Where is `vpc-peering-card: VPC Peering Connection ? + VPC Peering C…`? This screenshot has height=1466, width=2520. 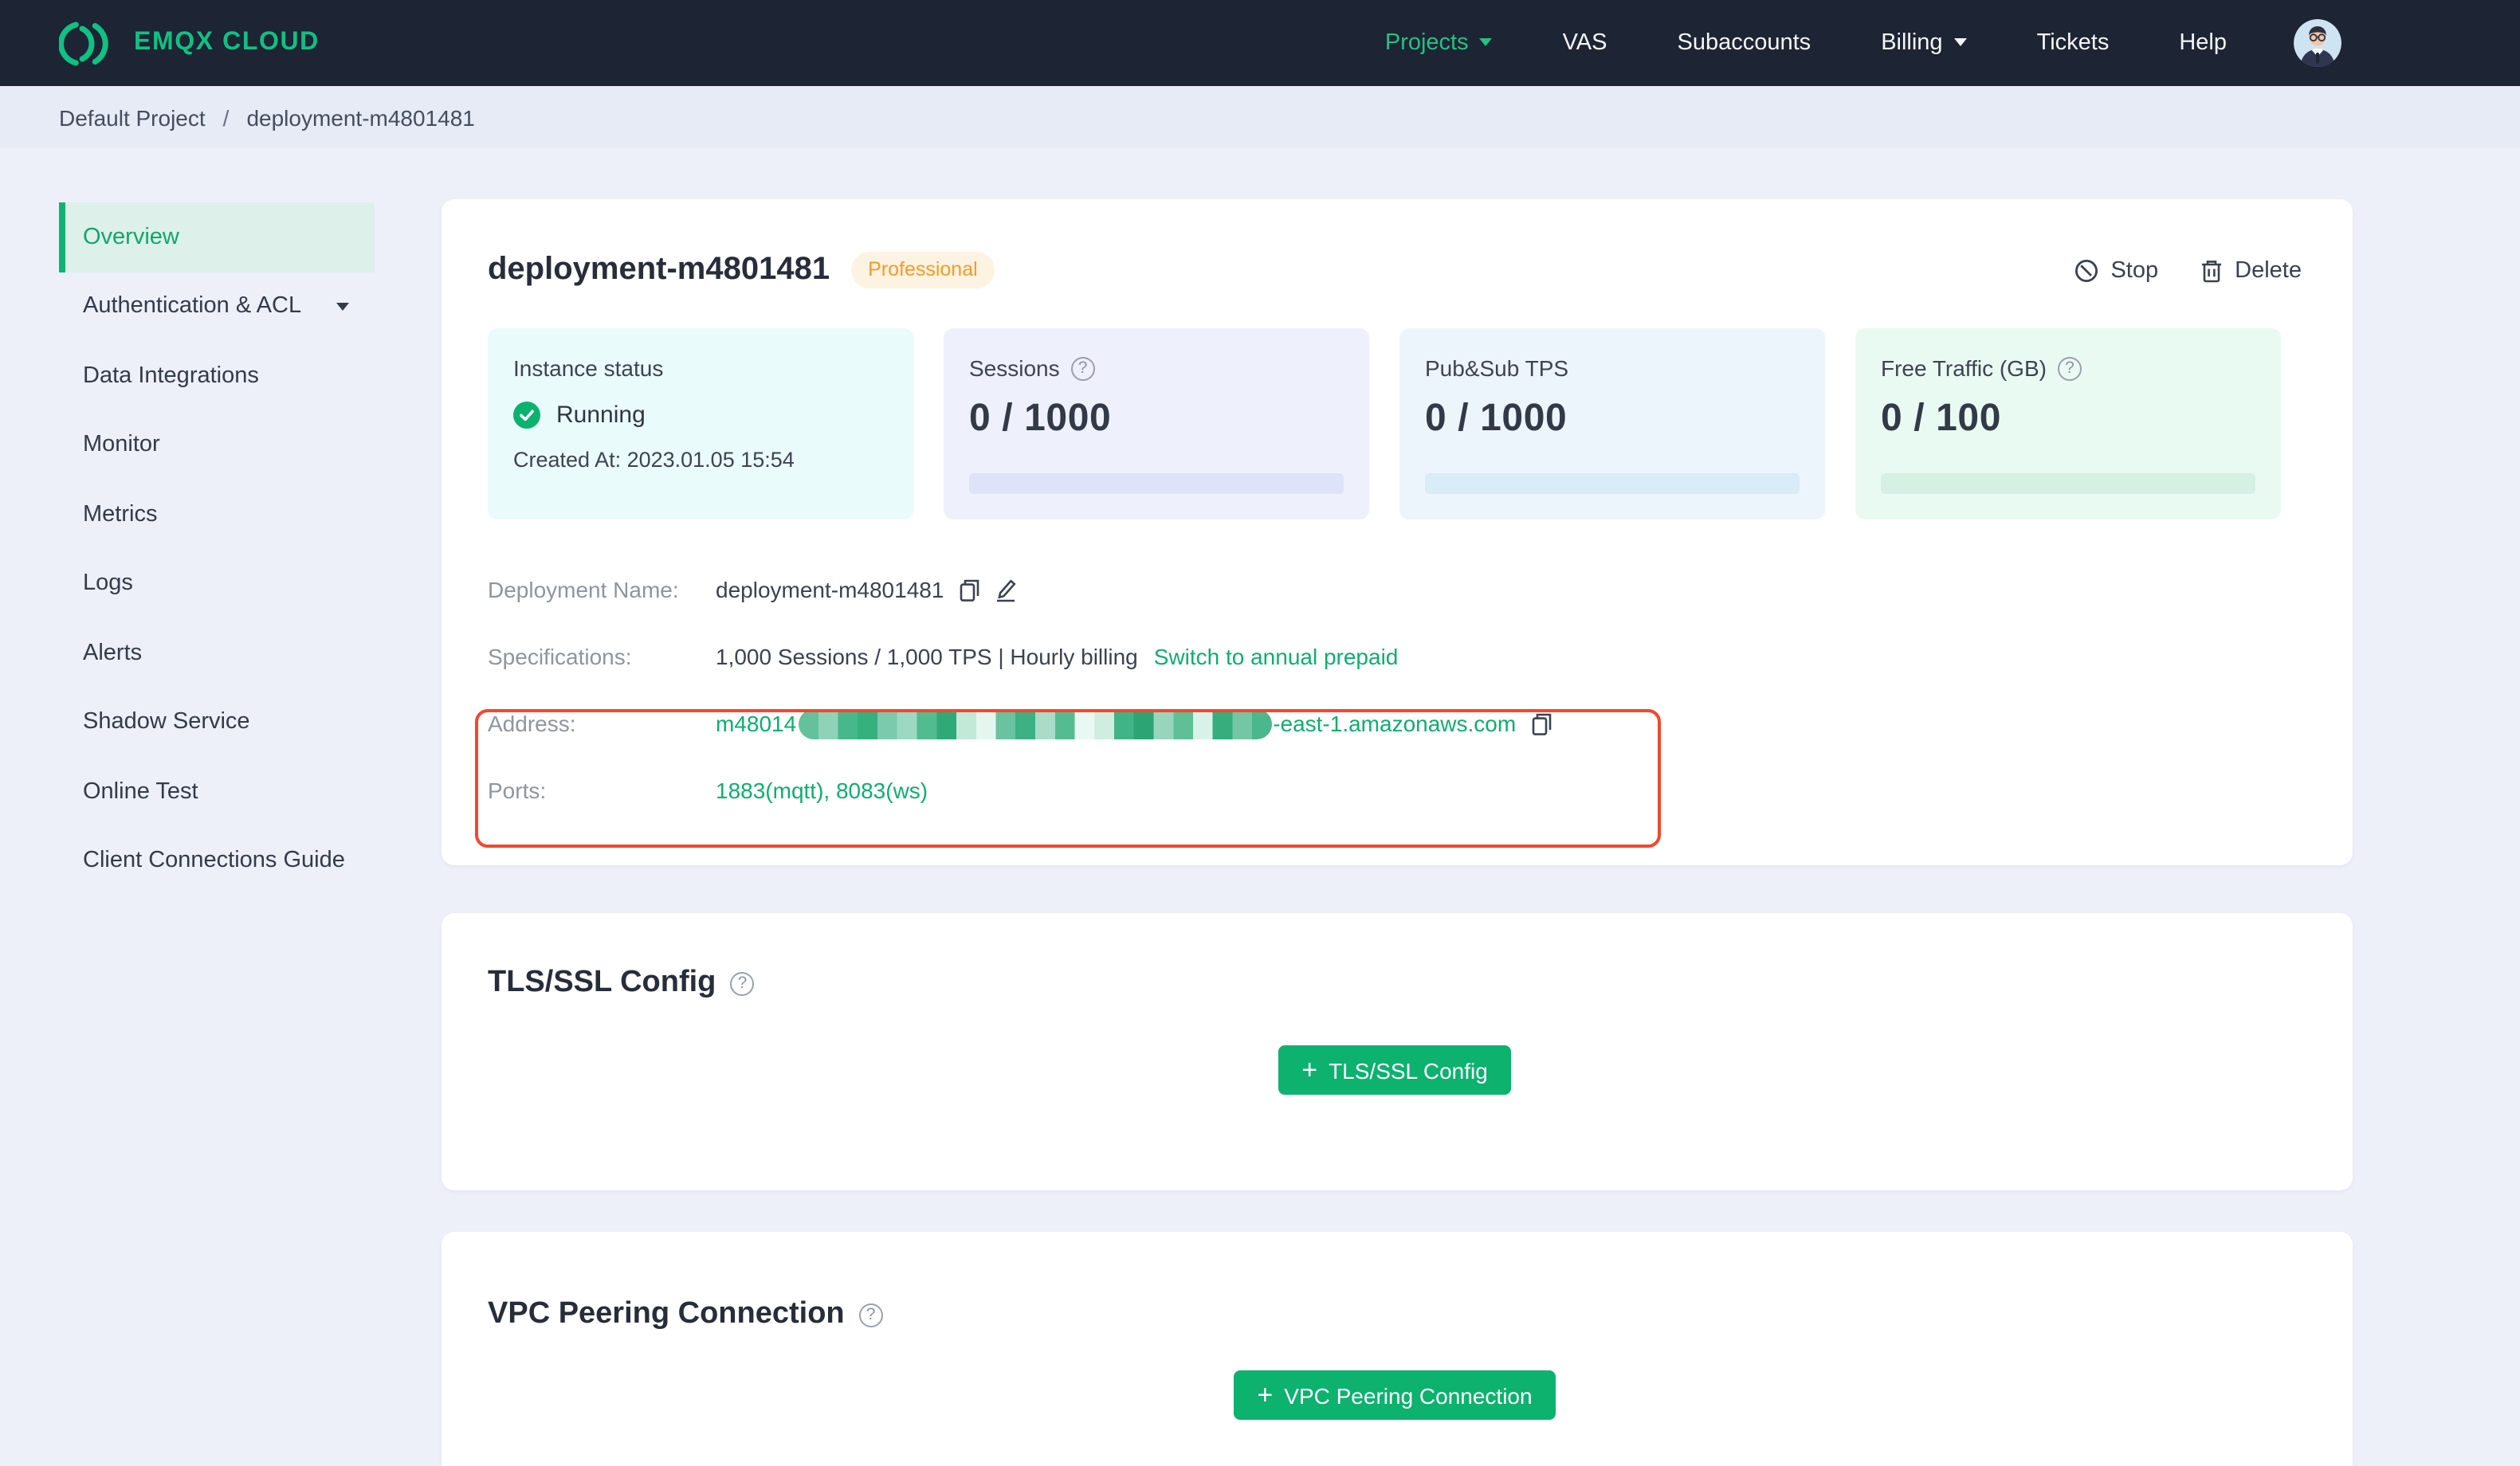 vpc-peering-card: VPC Peering Connection ? + VPC Peering C… is located at coordinates (1397, 1349).